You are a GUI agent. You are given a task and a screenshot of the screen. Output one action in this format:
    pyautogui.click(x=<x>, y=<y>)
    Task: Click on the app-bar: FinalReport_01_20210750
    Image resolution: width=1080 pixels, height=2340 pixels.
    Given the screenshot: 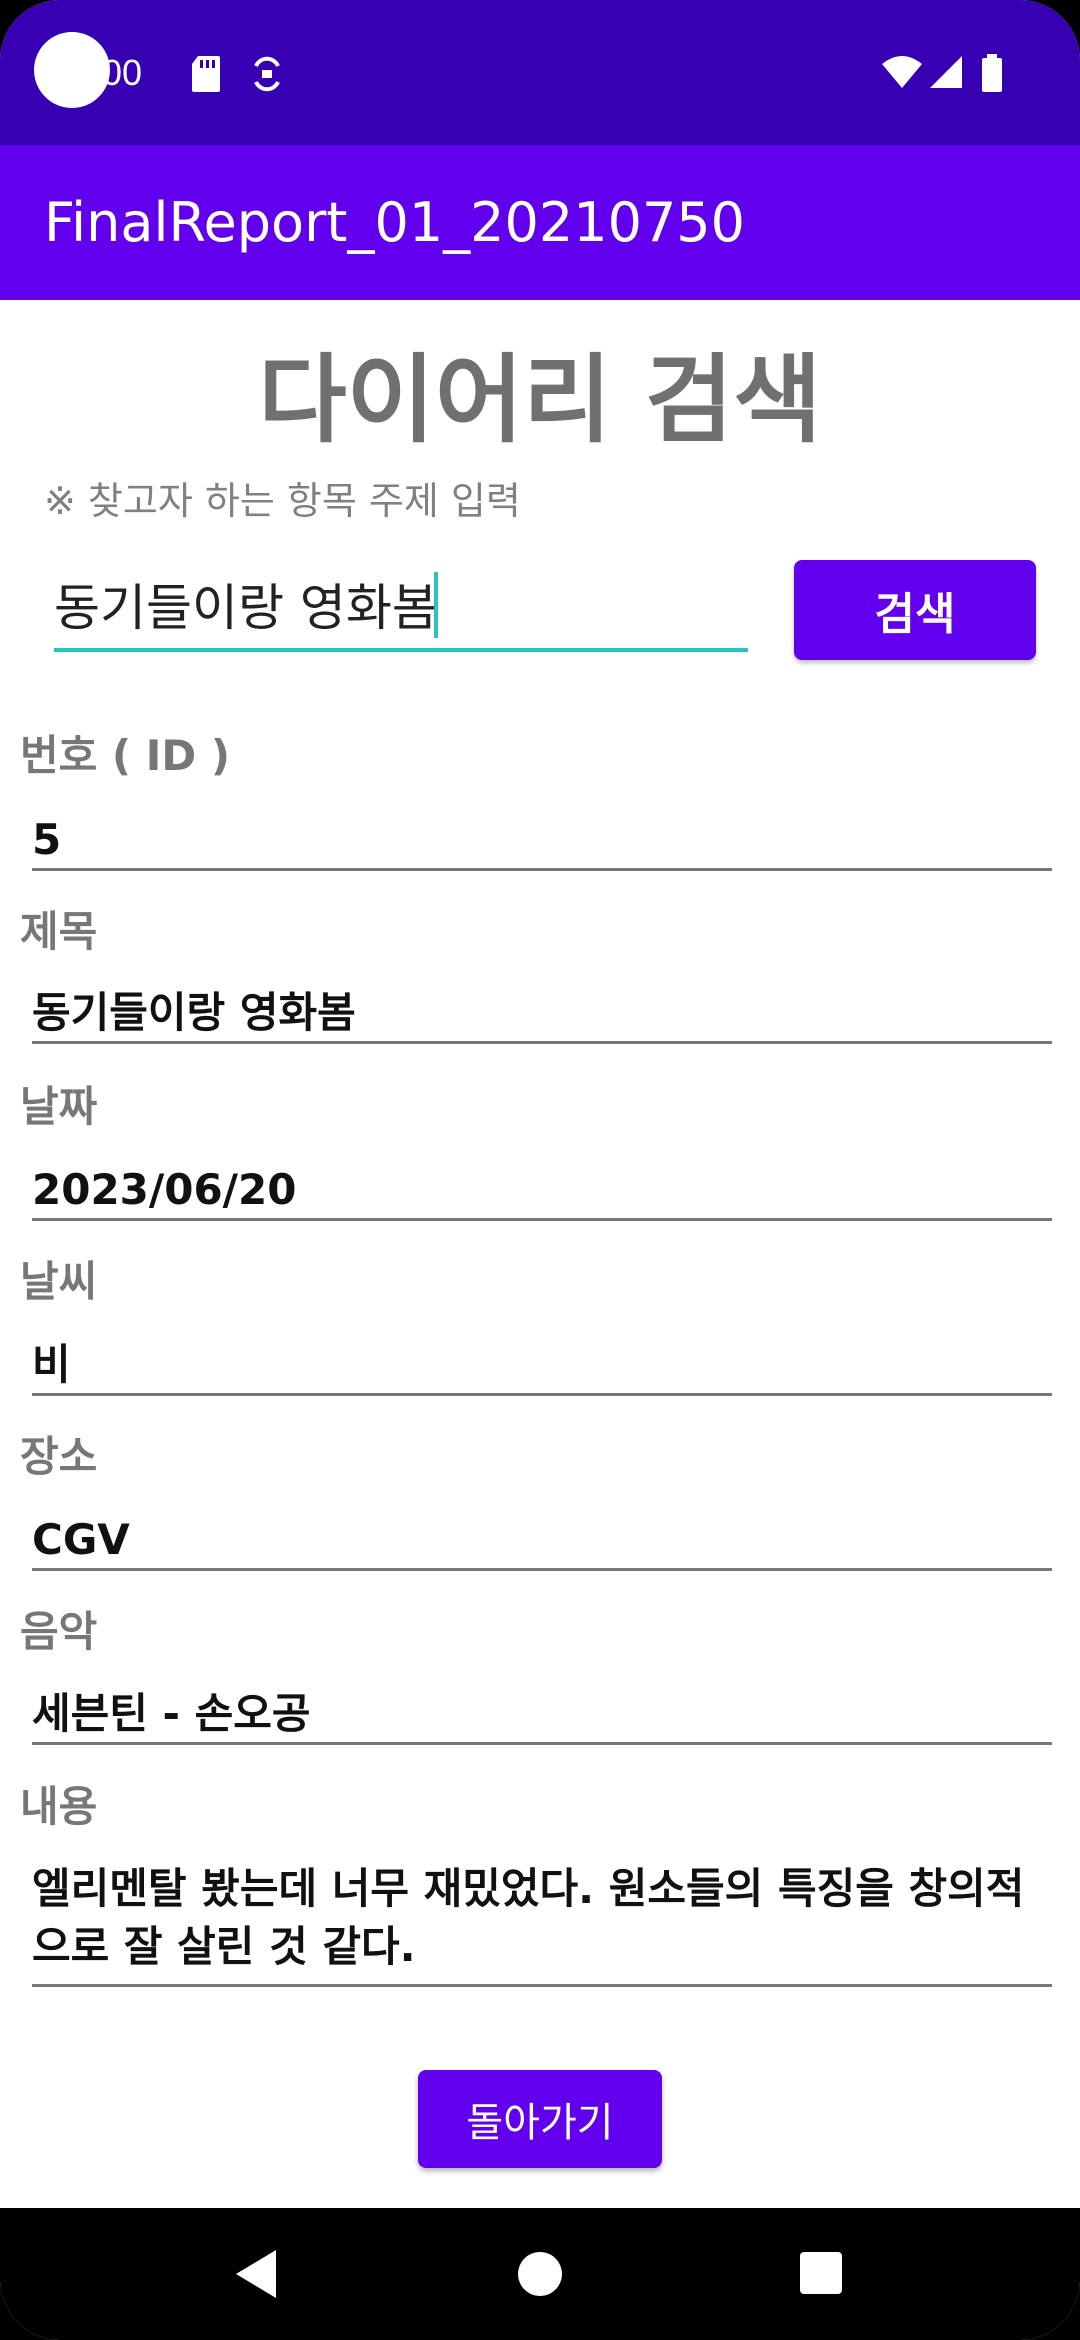 What is the action you would take?
    pyautogui.click(x=540, y=222)
    